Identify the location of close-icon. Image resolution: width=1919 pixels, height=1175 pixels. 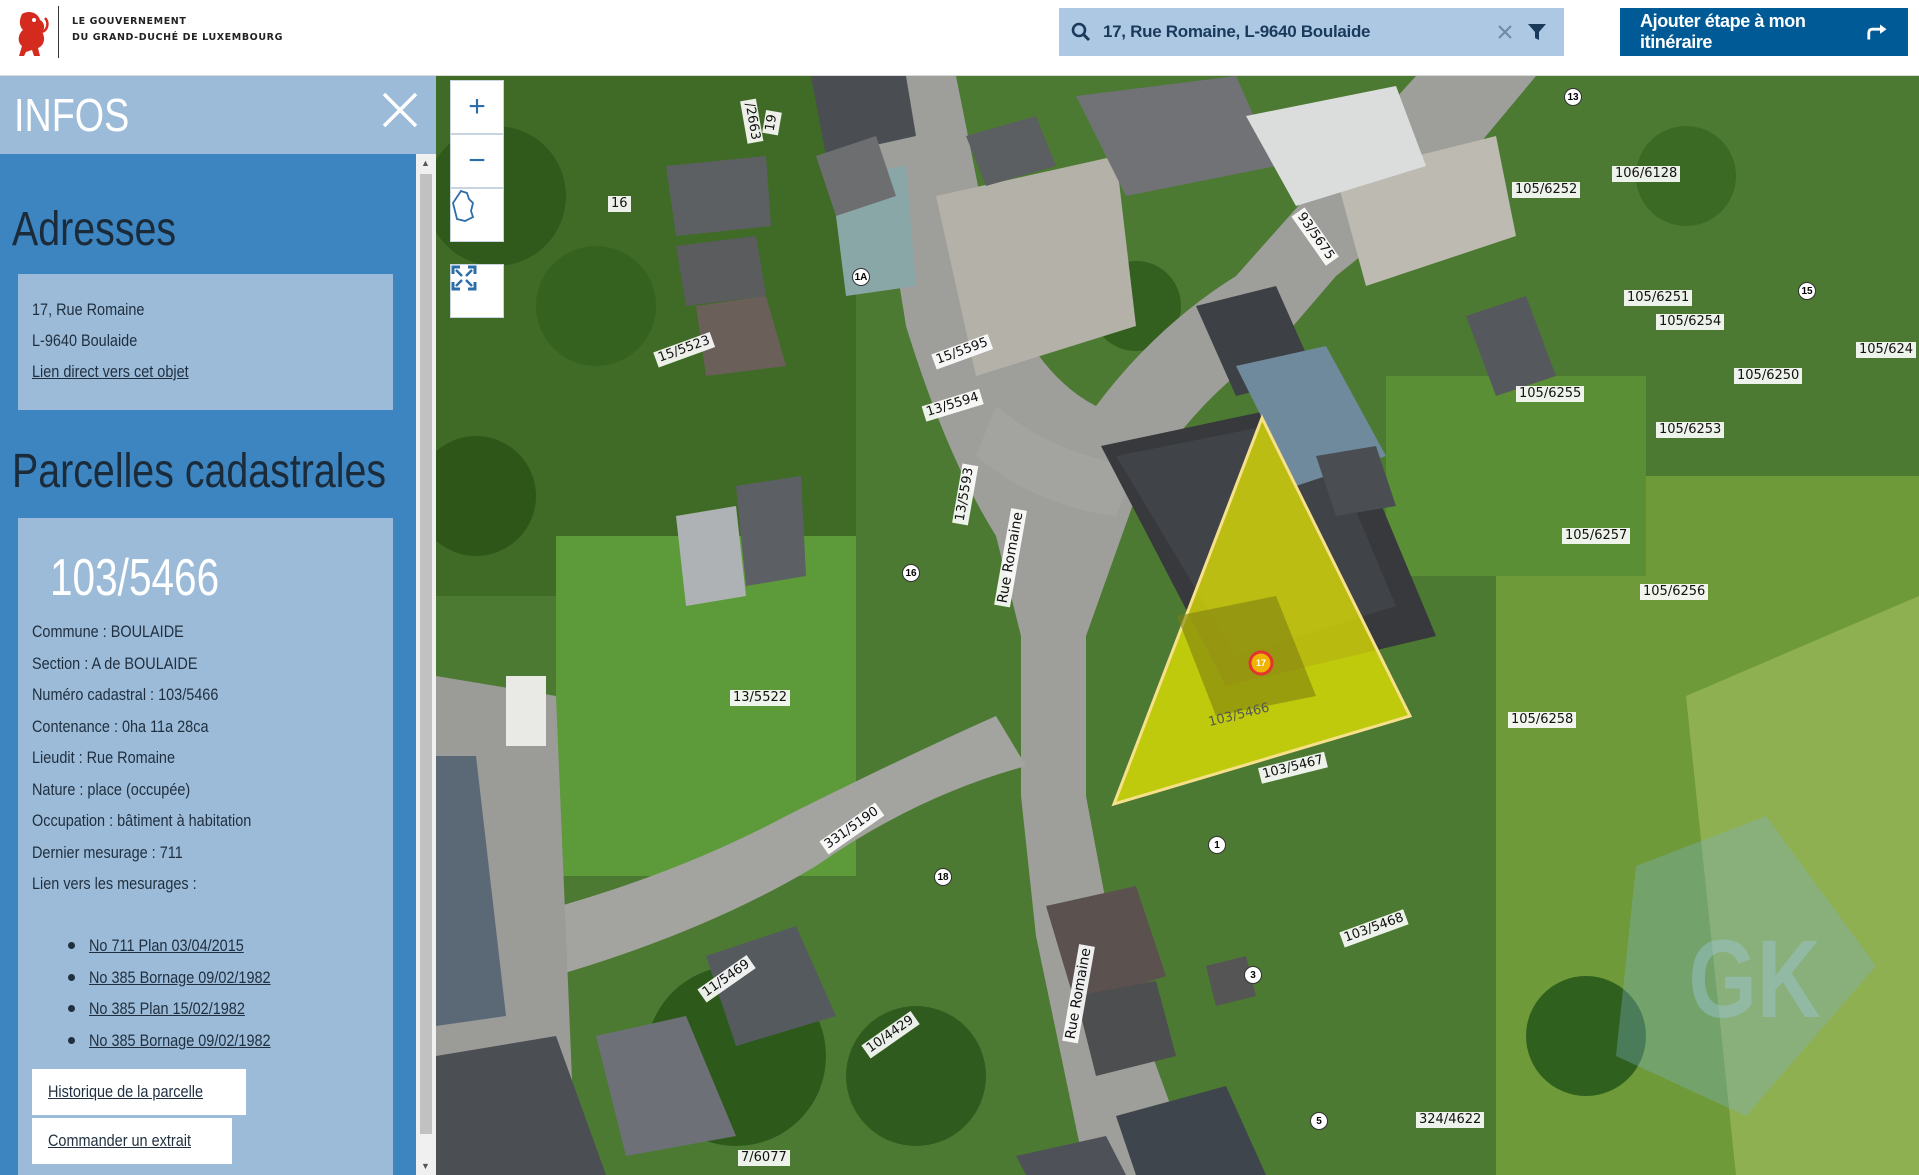
(400, 110).